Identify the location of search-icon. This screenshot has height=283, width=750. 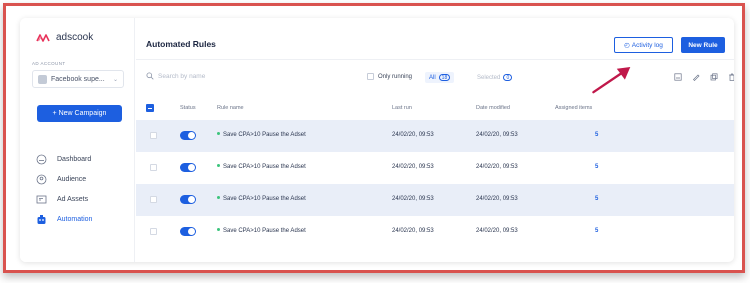
(150, 76).